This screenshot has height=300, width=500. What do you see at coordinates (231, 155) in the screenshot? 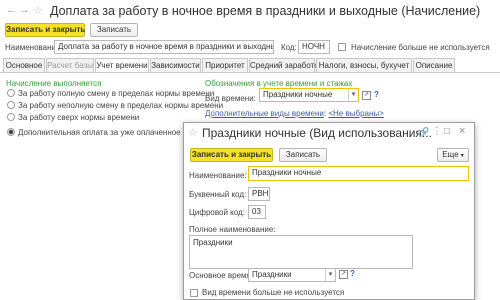
I see `dialog-save-close-button: Записать и закрыть` at bounding box center [231, 155].